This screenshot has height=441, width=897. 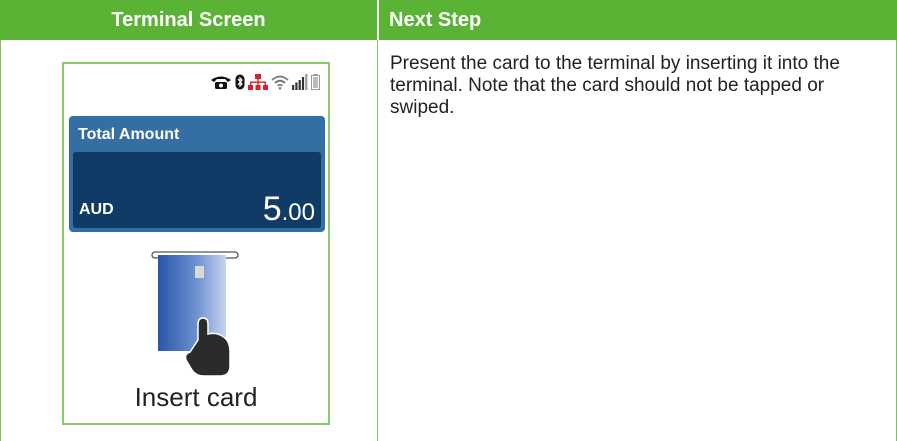 What do you see at coordinates (96, 209) in the screenshot?
I see `currency-code: AUD` at bounding box center [96, 209].